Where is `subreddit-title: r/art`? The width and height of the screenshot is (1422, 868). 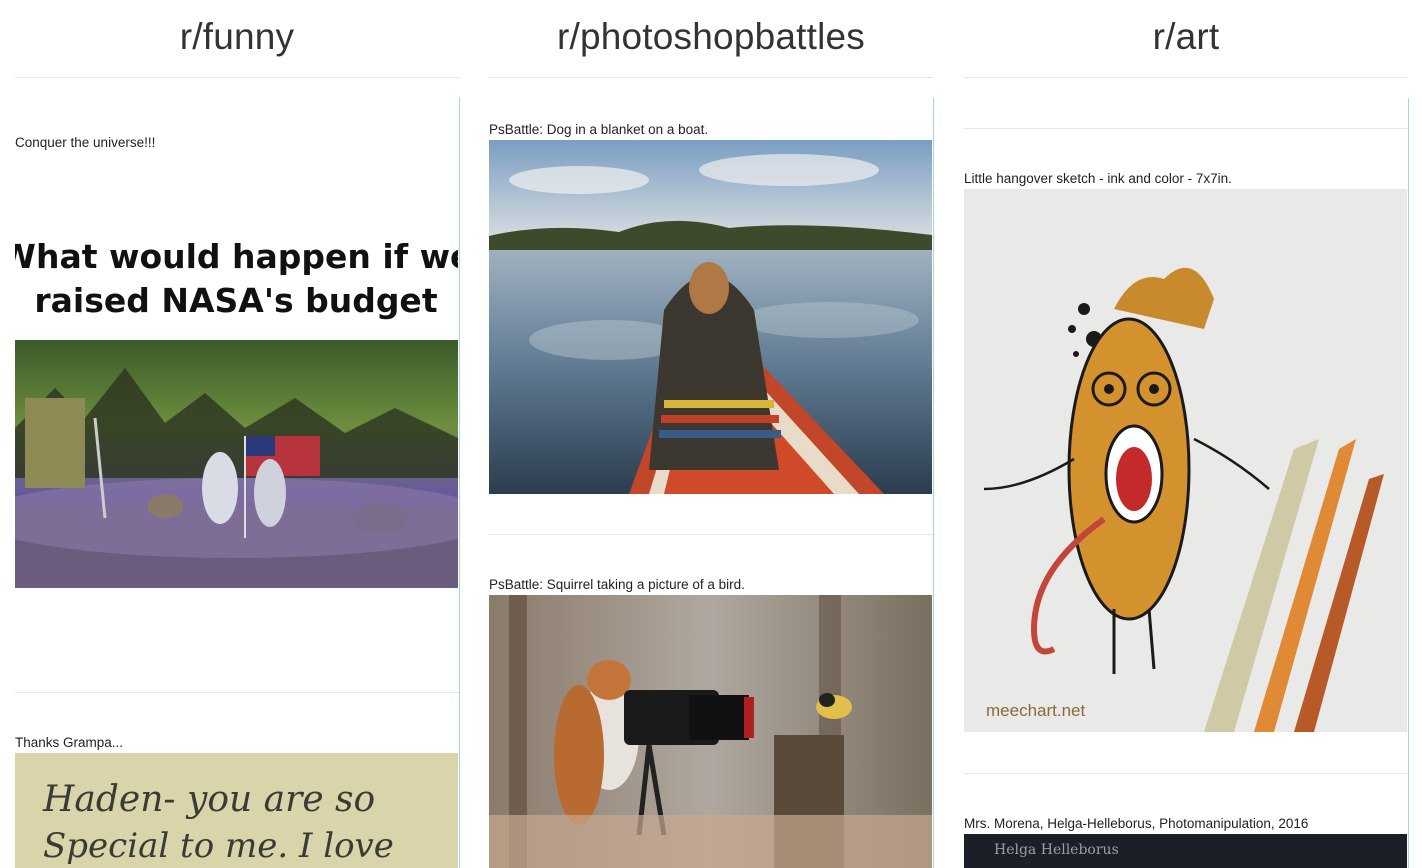 subreddit-title: r/art is located at coordinates (1186, 29).